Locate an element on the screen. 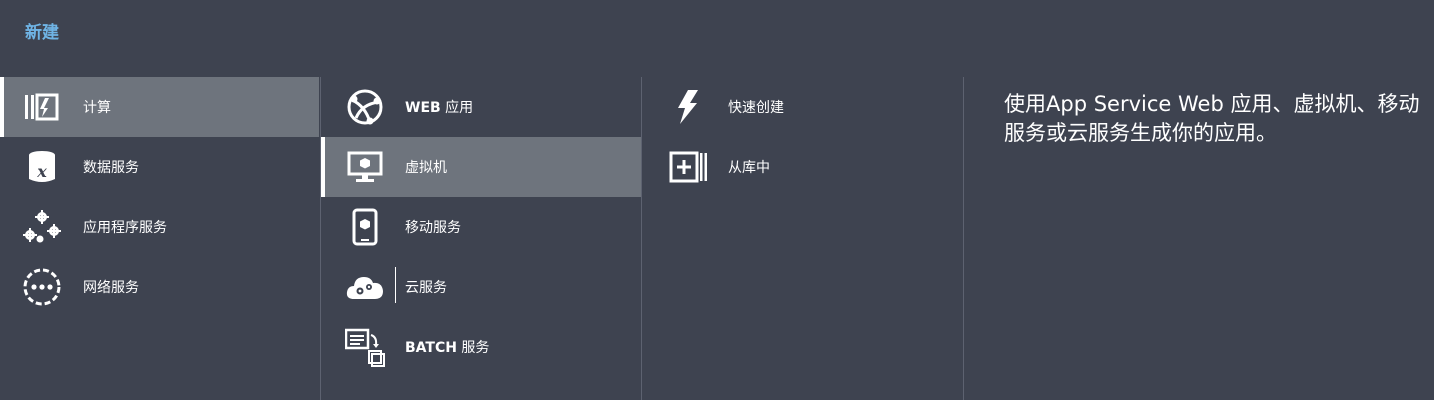 This screenshot has width=1434, height=400. service-label-rest: 虚拟机 is located at coordinates (426, 168).